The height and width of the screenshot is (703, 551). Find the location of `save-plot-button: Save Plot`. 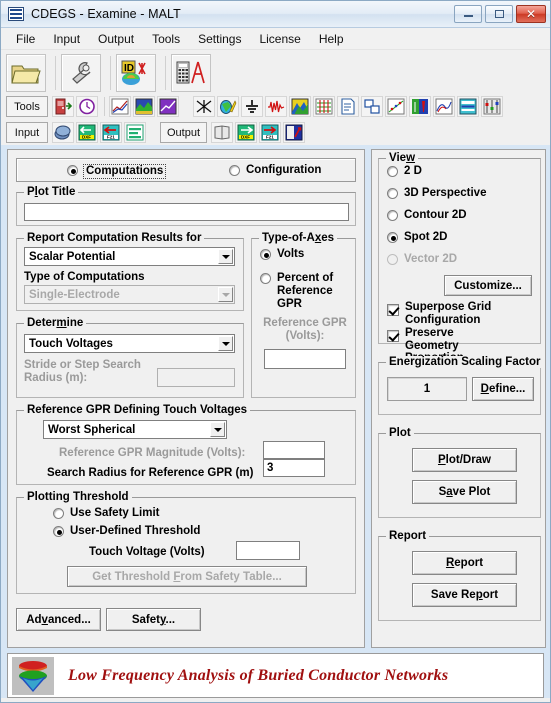

save-plot-button: Save Plot is located at coordinates (464, 492).